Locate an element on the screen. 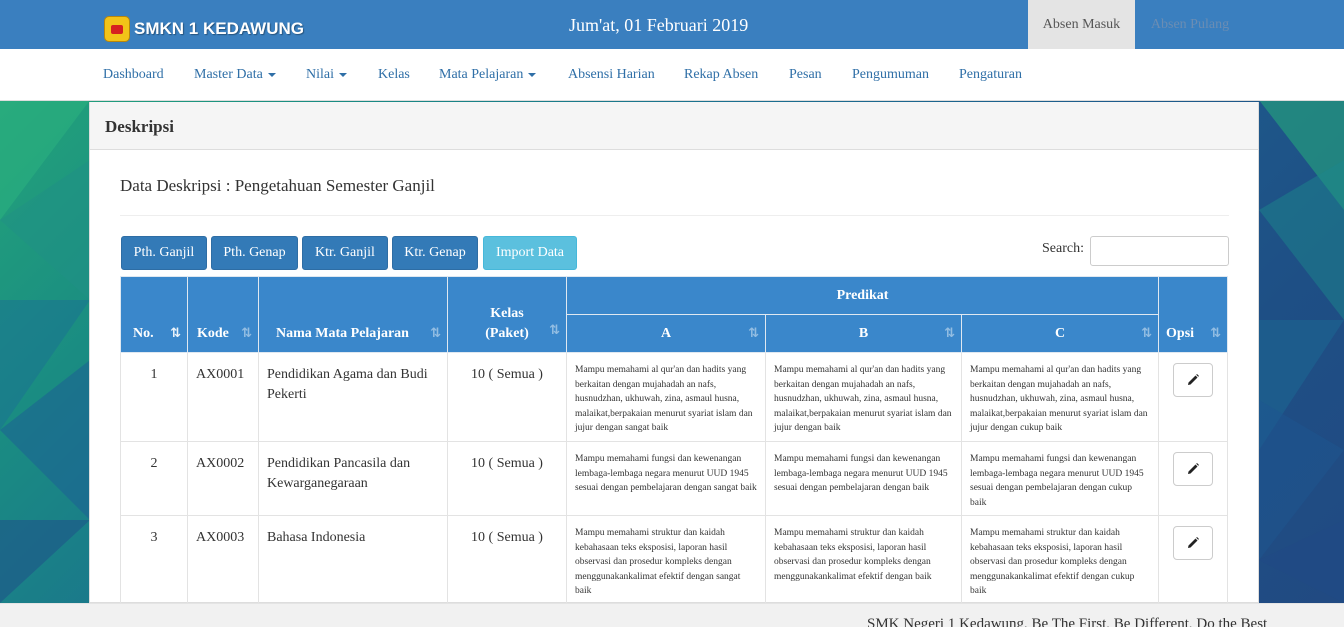  nav-mata-pelajaran-label: Mata Pelajaran is located at coordinates (481, 74).